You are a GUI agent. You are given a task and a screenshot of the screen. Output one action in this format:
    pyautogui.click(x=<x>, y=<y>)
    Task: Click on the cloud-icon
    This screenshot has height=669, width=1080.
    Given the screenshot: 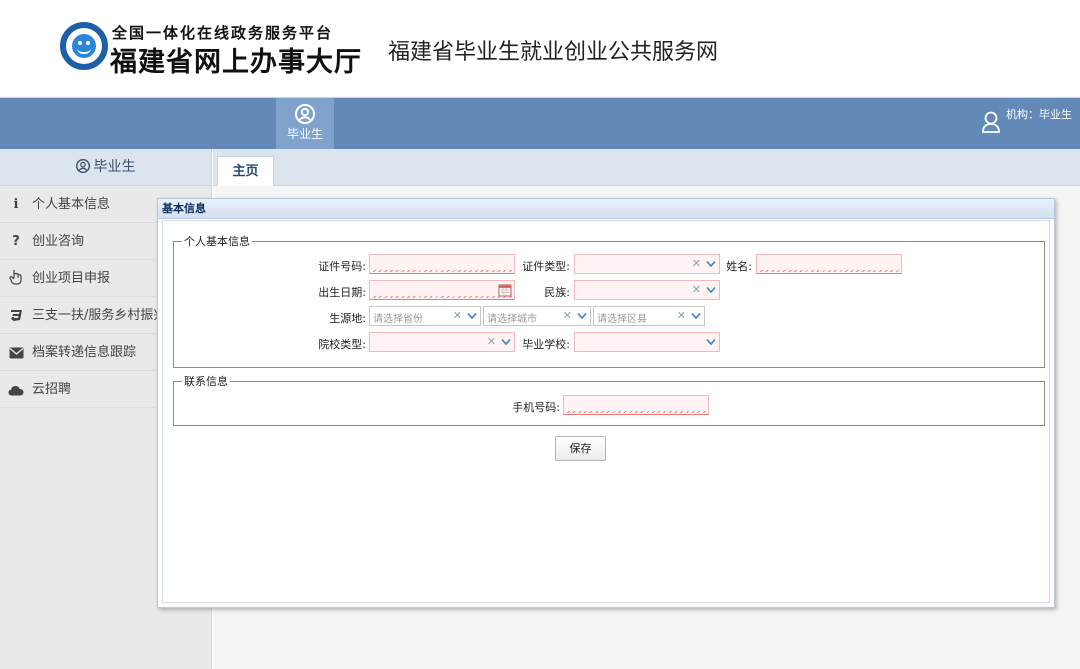 What is the action you would take?
    pyautogui.click(x=16, y=389)
    